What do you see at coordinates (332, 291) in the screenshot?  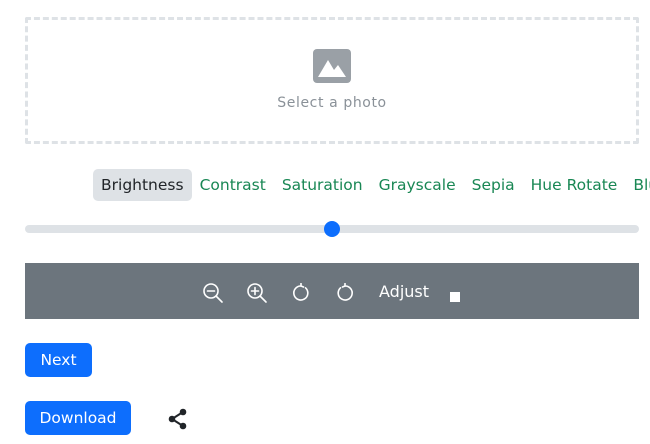 I see `editor-toolbar: Adjust` at bounding box center [332, 291].